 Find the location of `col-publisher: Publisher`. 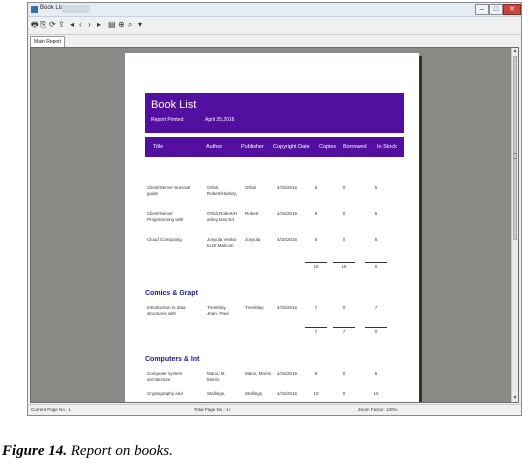

col-publisher: Publisher is located at coordinates (252, 147).